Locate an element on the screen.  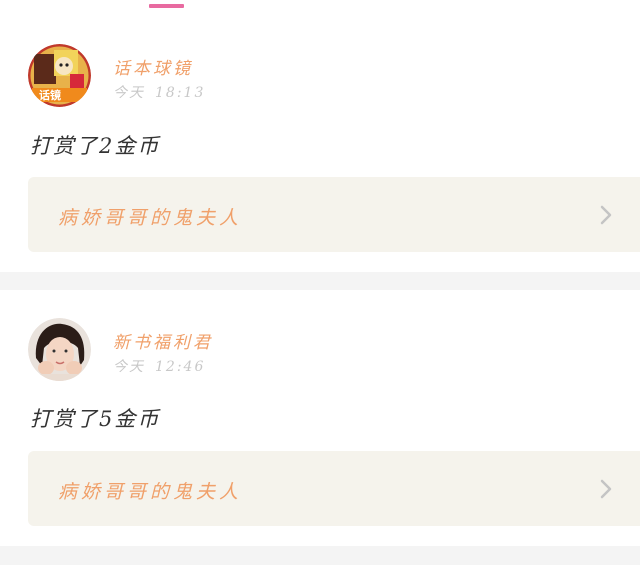
reward-message: 打赏了2金币 is located at coordinates (95, 146).